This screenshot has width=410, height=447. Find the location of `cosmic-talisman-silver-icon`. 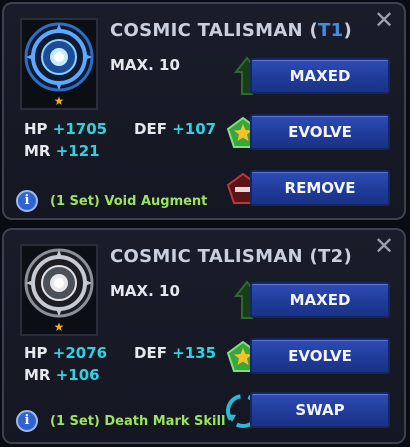

cosmic-talisman-silver-icon is located at coordinates (59, 283).